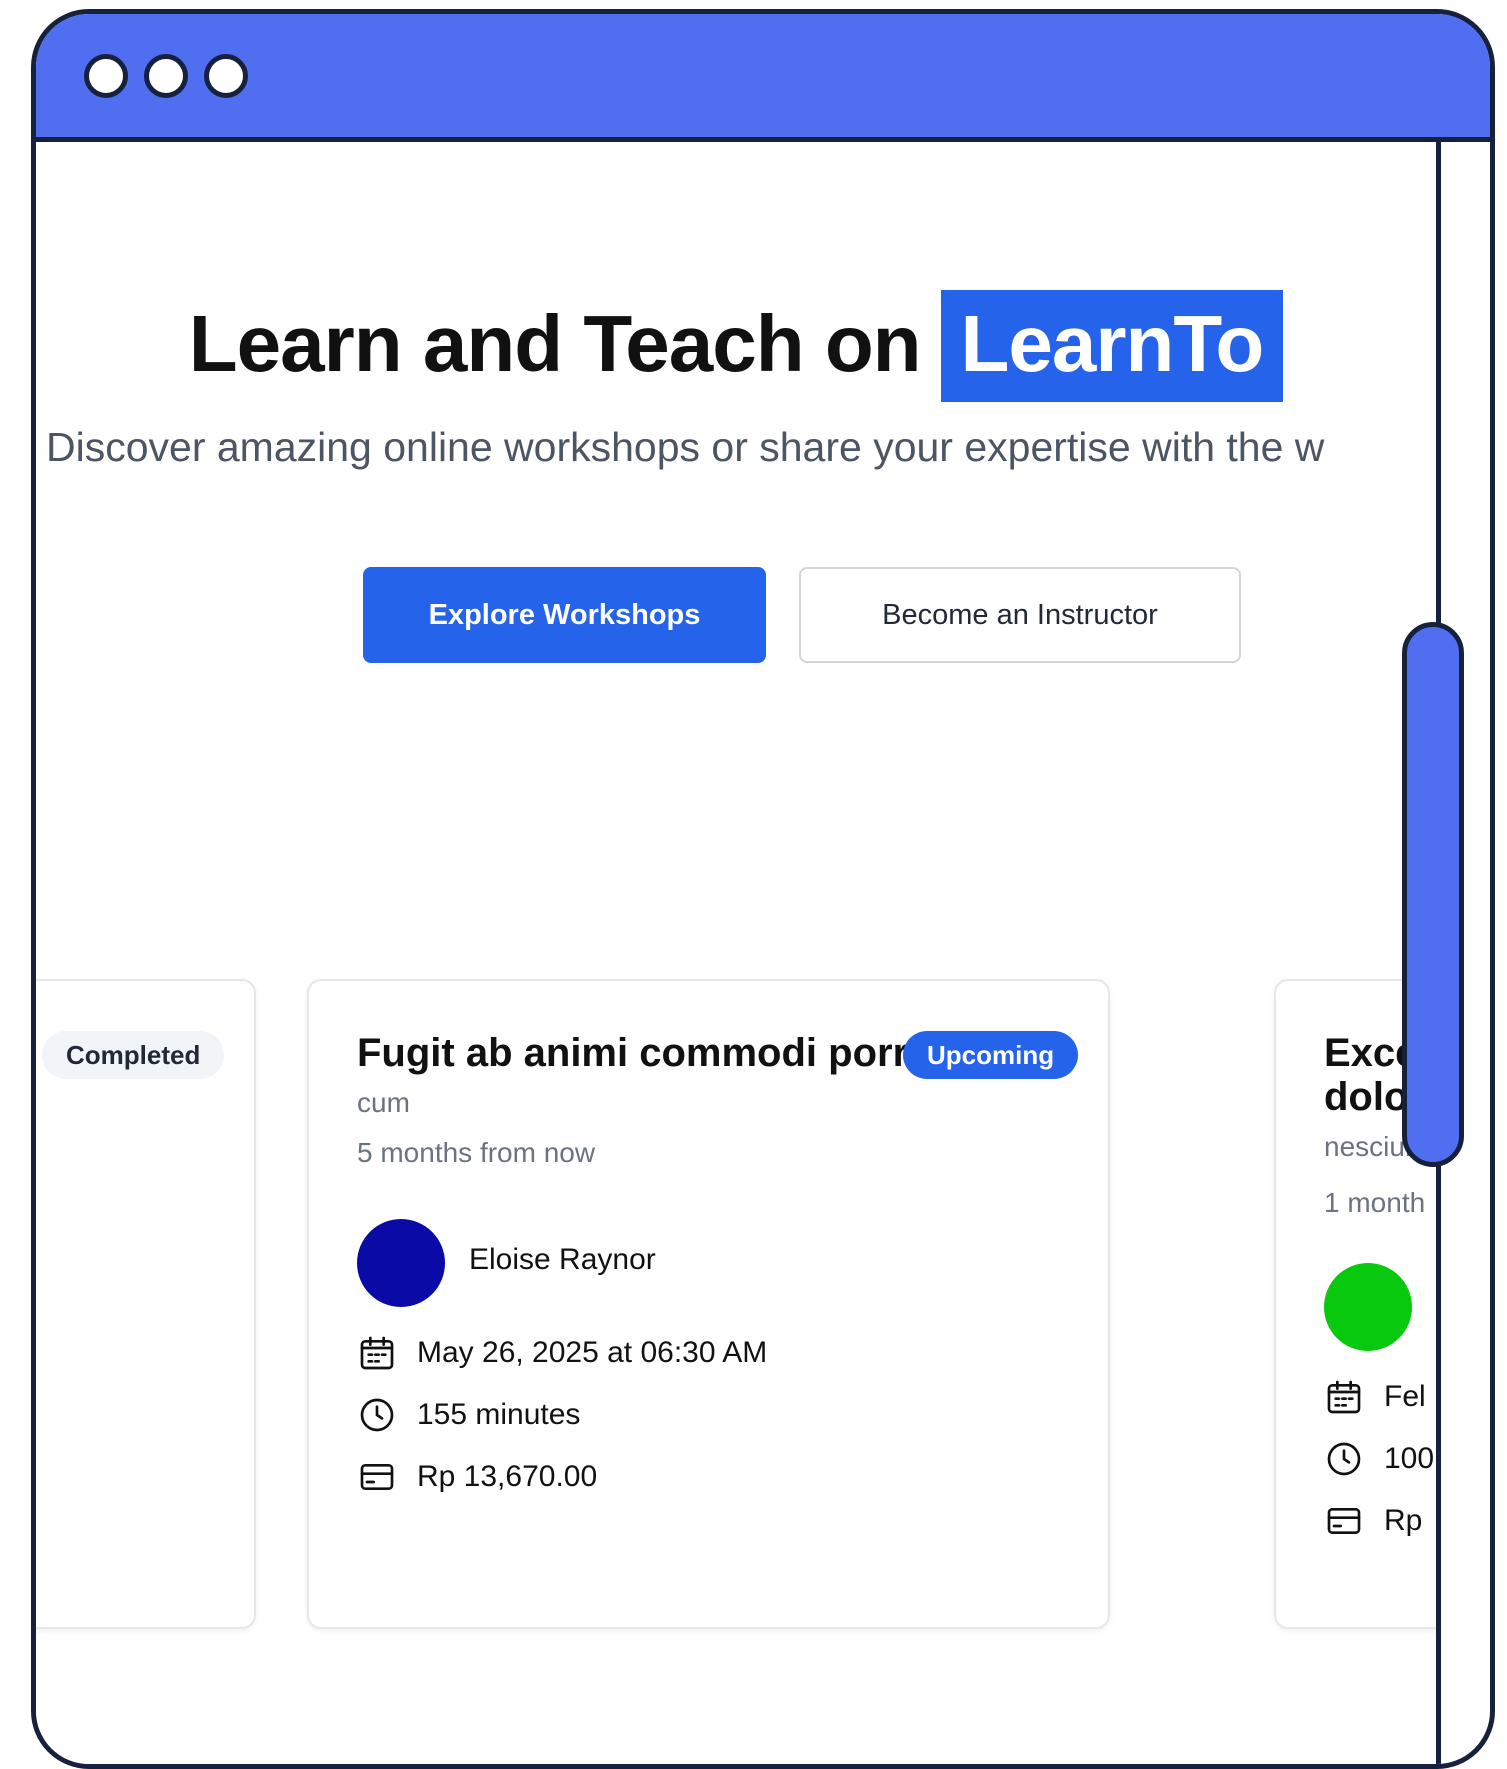 This screenshot has width=1507, height=1769. Describe the element at coordinates (1379, 1459) in the screenshot. I see `workshop-duration-row: 100` at that location.